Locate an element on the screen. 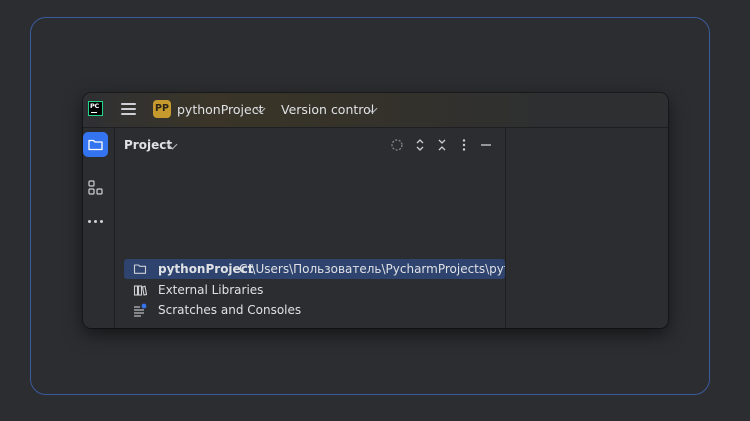  editor-area is located at coordinates (587, 228).